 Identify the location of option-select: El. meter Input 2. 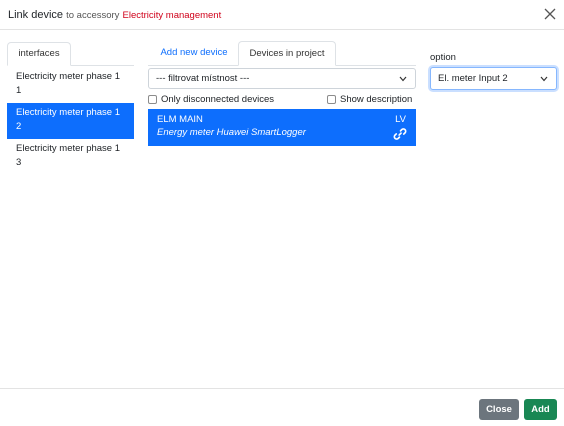
(493, 78).